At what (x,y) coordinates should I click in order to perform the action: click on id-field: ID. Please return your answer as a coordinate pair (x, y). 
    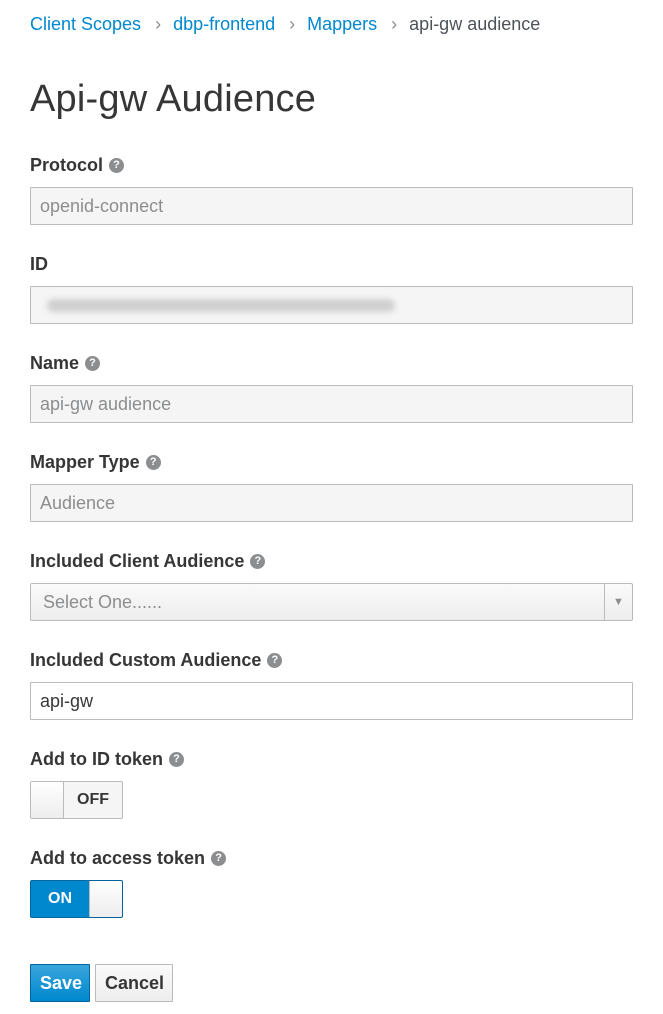
    Looking at the image, I should click on (331, 288).